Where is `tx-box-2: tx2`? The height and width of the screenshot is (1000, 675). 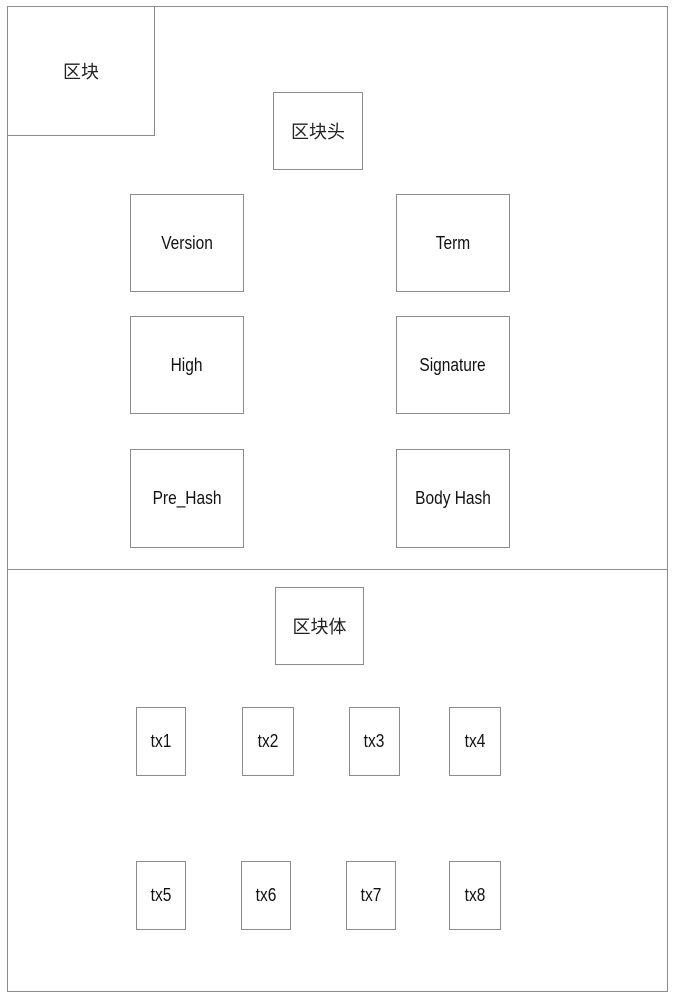
tx-box-2: tx2 is located at coordinates (268, 741).